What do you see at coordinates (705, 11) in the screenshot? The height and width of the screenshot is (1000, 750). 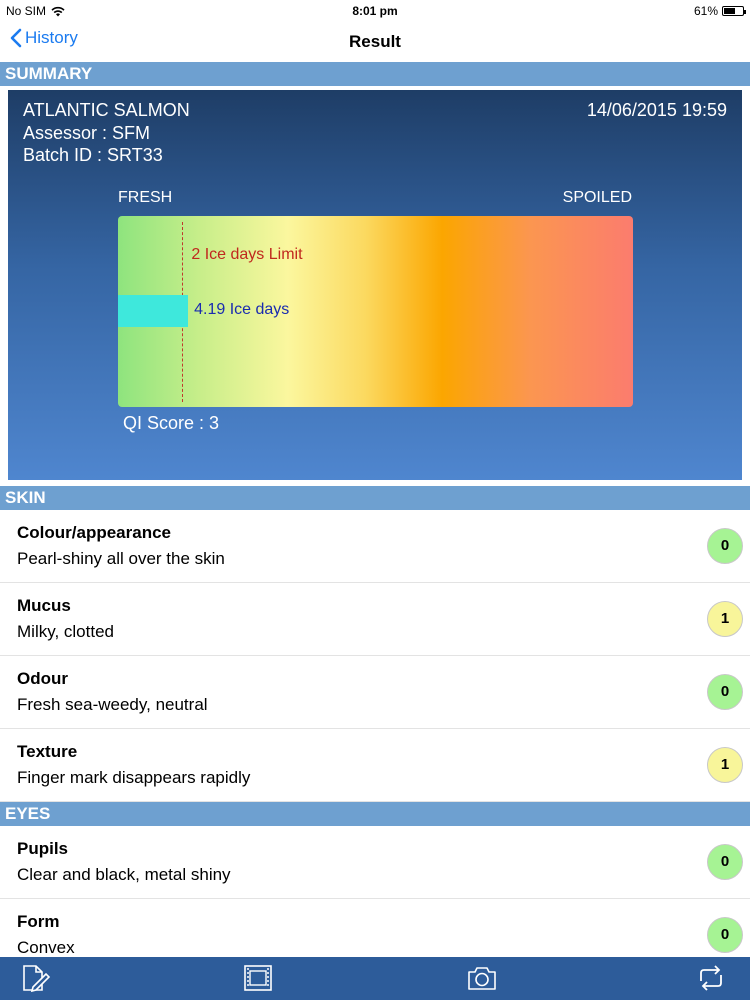 I see `battery-percent: 61%` at bounding box center [705, 11].